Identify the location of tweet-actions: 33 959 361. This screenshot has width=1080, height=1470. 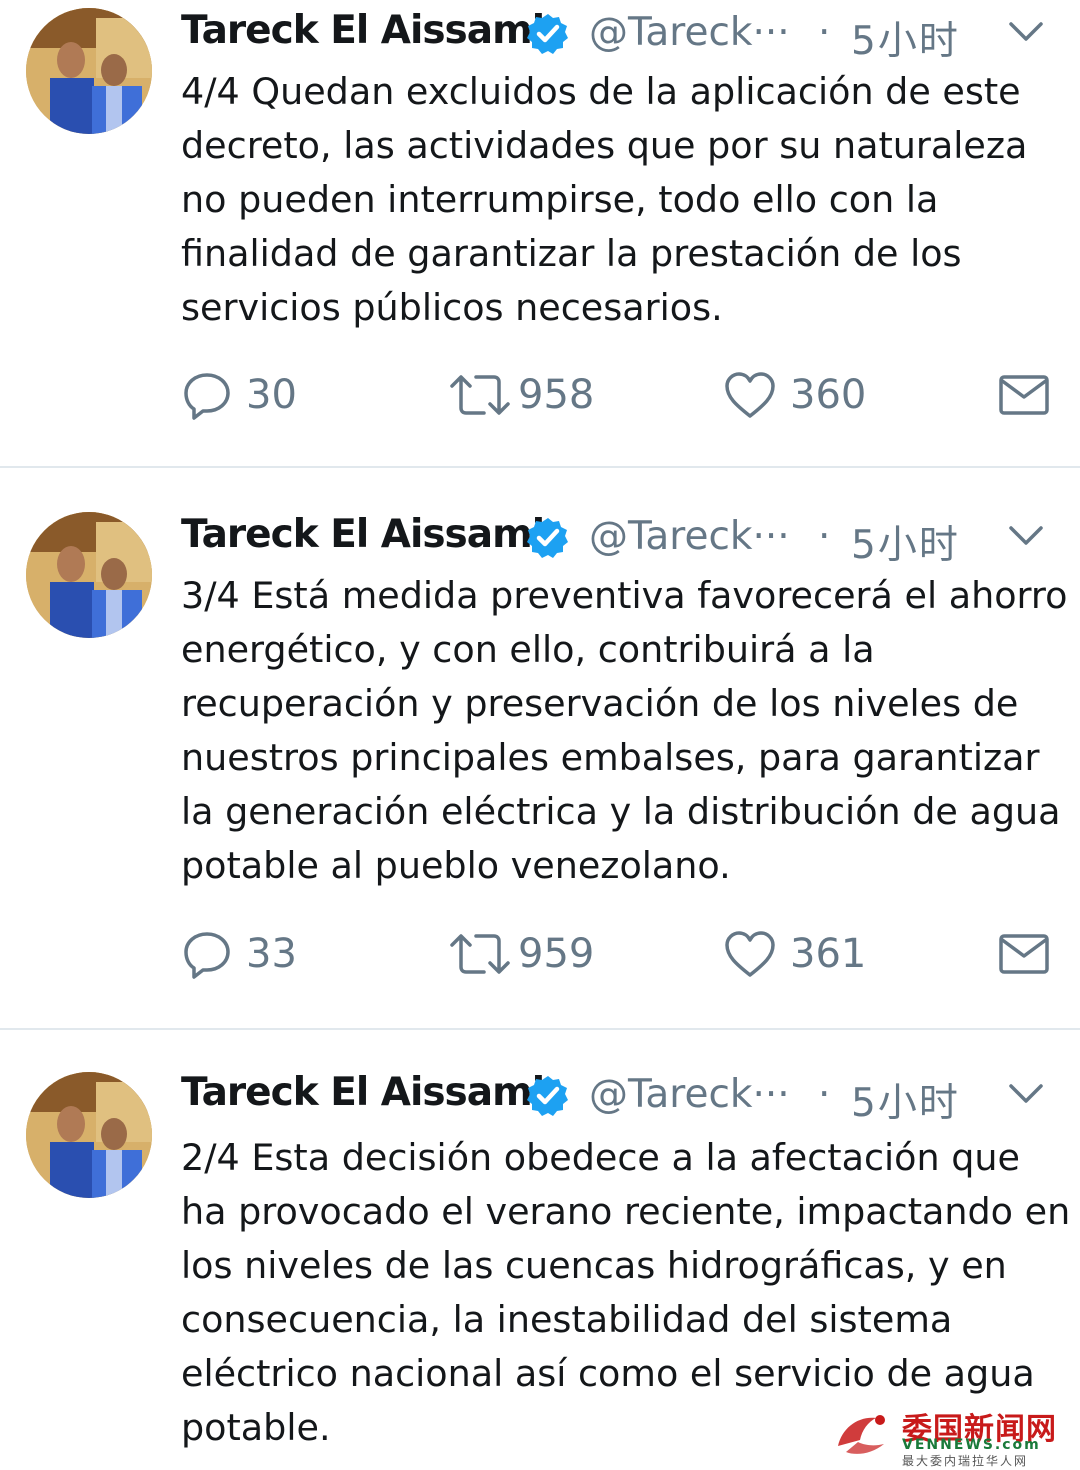
(540, 954).